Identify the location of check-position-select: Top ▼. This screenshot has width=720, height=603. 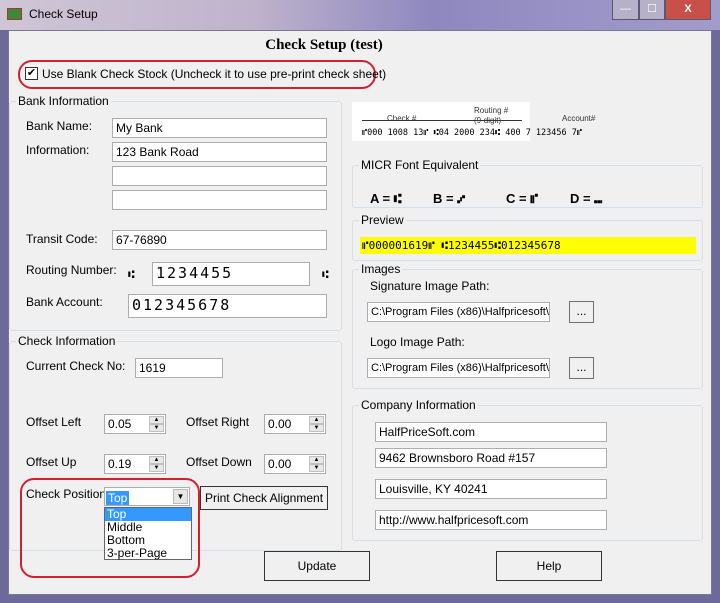
(147, 496).